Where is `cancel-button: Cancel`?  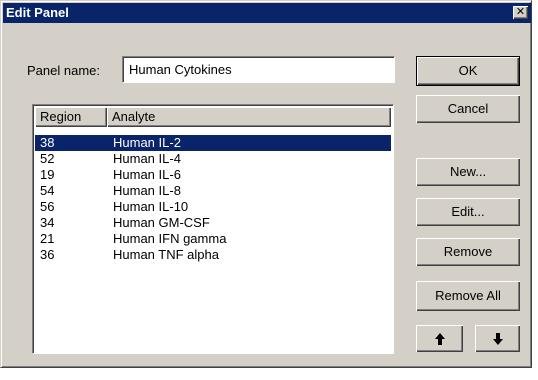
cancel-button: Cancel is located at coordinates (468, 109).